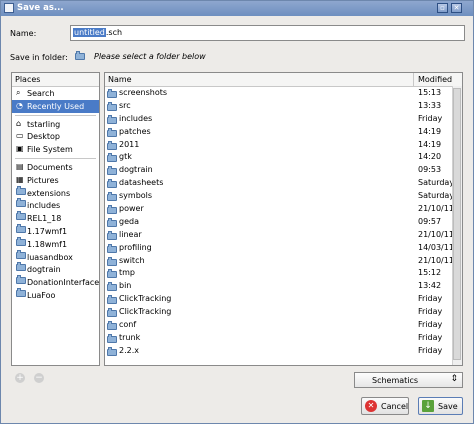 The width and height of the screenshot is (474, 424). What do you see at coordinates (50, 150) in the screenshot?
I see `sidebar-item-label: File System` at bounding box center [50, 150].